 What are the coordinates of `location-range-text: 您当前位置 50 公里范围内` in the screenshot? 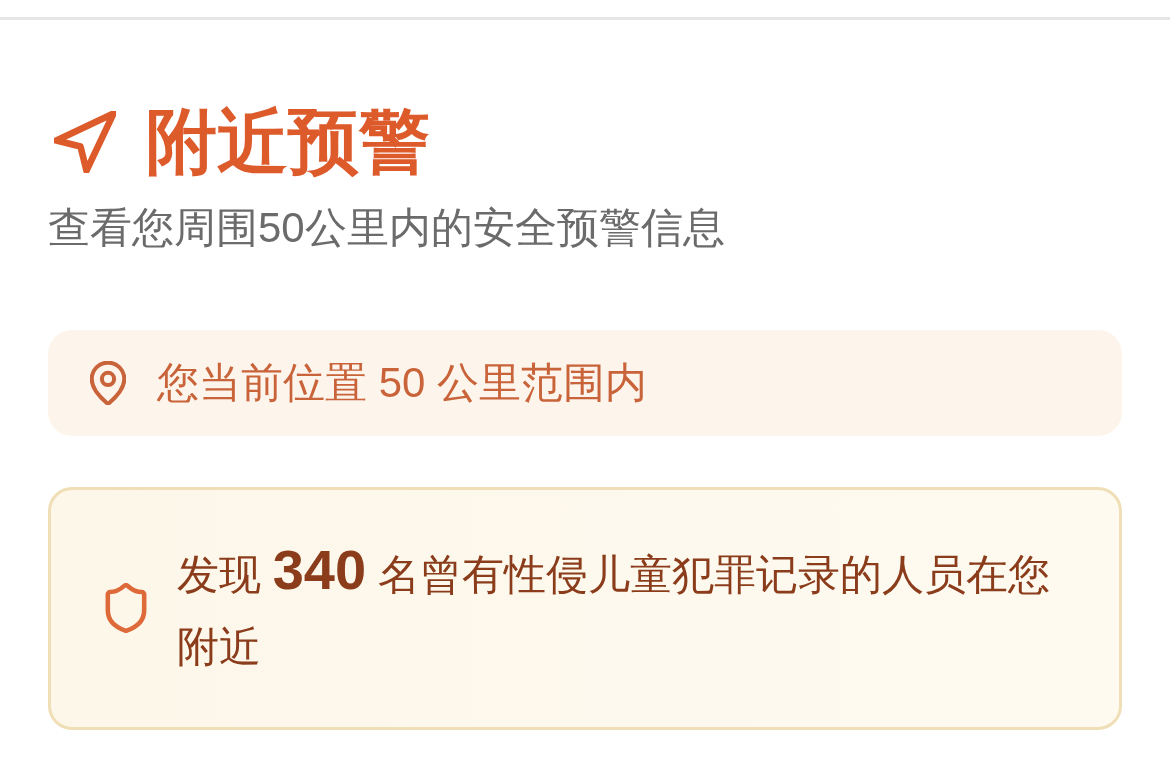 It's located at (402, 382).